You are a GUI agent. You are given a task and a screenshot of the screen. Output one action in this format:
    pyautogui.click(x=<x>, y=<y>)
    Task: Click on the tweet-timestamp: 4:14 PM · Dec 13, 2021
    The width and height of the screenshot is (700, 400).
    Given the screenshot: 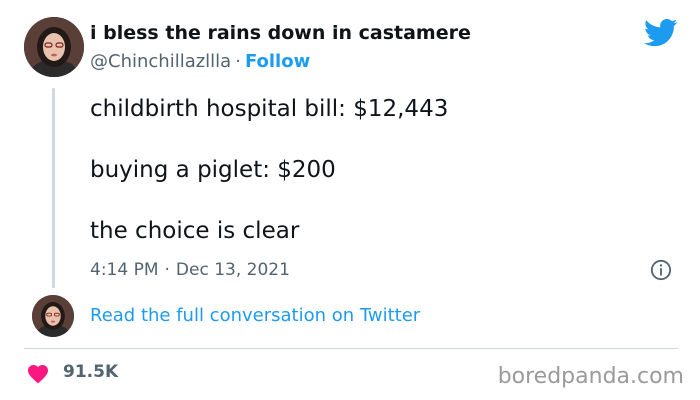 What is the action you would take?
    pyautogui.click(x=190, y=270)
    